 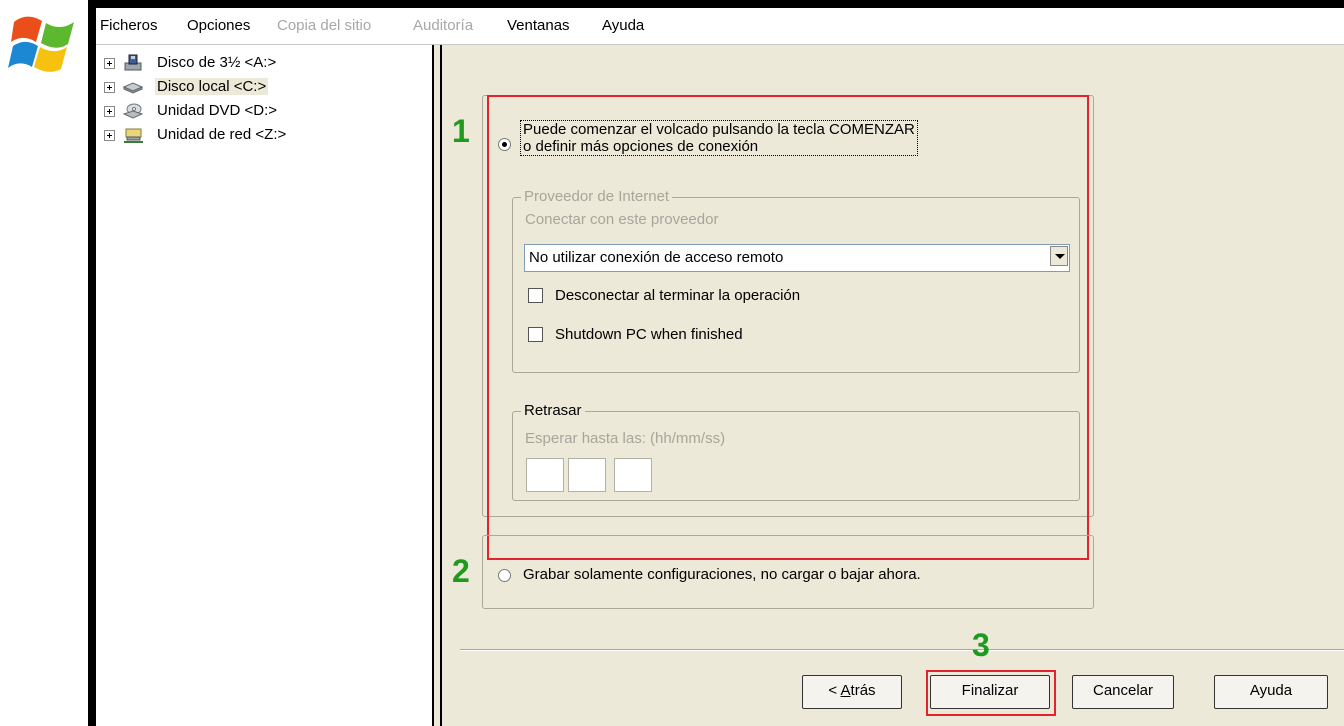 I want to click on finish-button: Finalizar, so click(x=990, y=692).